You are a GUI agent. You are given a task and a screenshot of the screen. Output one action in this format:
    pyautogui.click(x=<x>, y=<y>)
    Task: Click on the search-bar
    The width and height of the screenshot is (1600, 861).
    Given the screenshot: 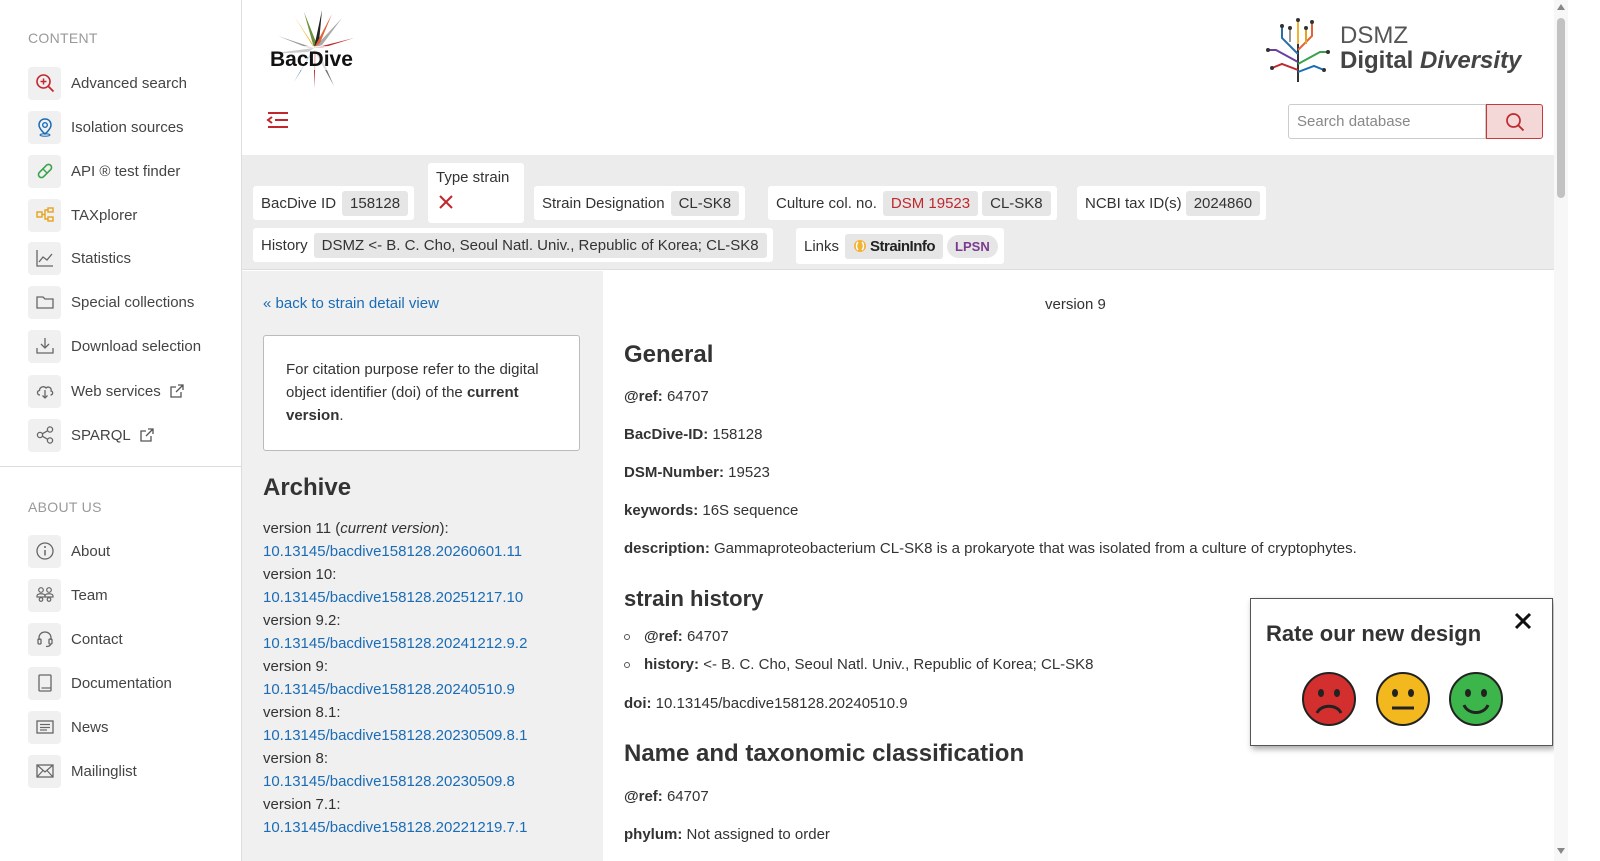 What is the action you would take?
    pyautogui.click(x=1415, y=121)
    